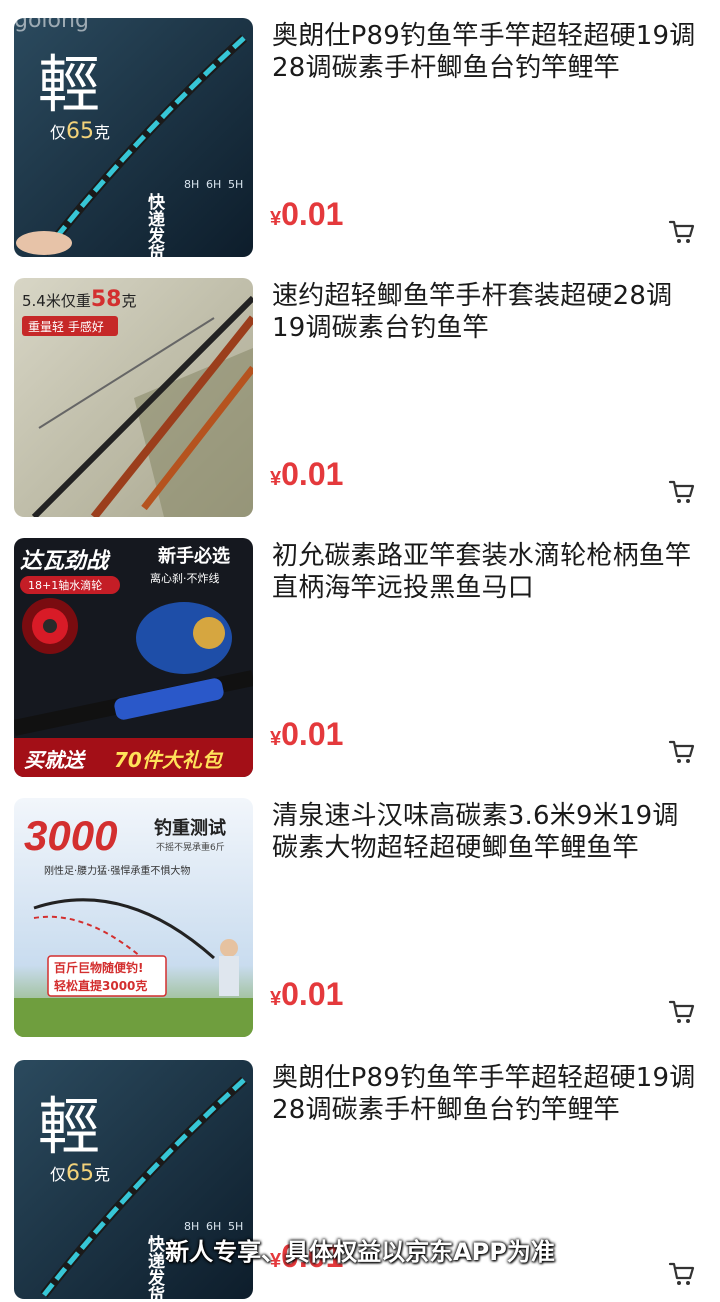 The width and height of the screenshot is (720, 1302). Describe the element at coordinates (155, 224) in the screenshot. I see `svg-text: 快递发货` at that location.